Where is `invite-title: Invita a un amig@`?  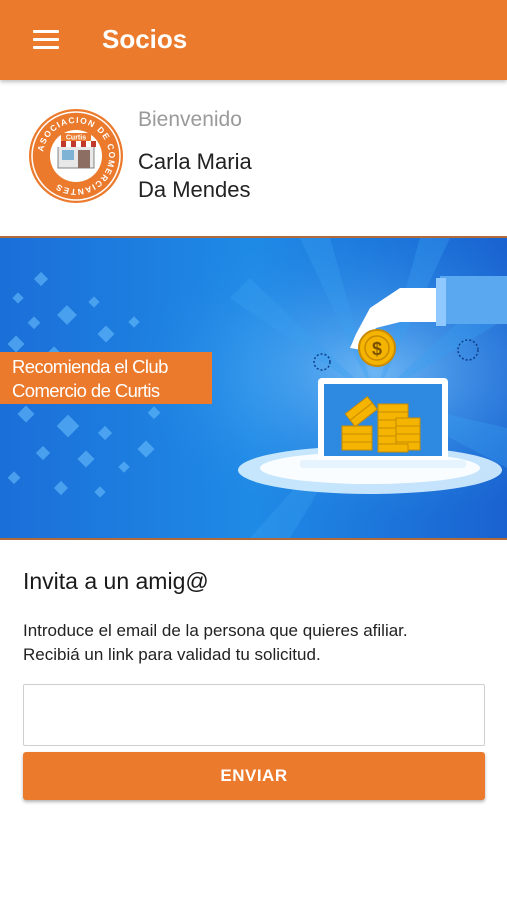
invite-title: Invita a un amig@ is located at coordinates (116, 581).